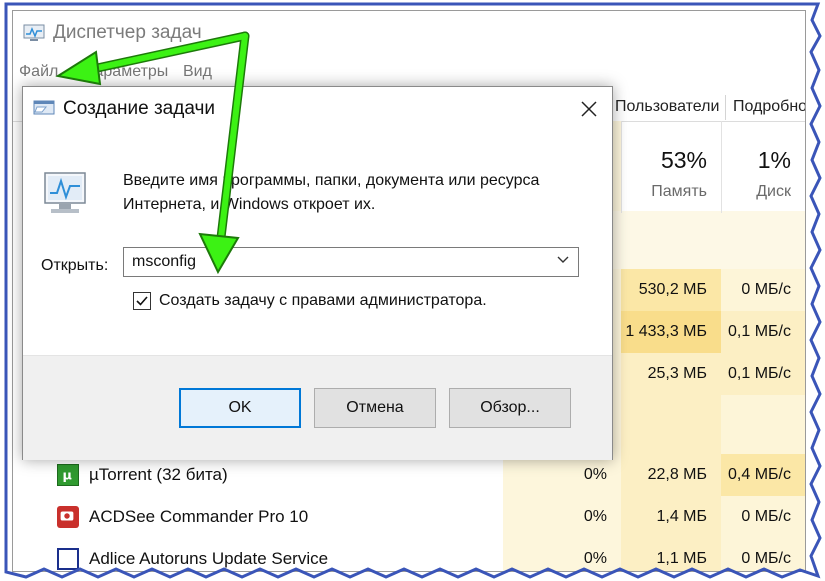 This screenshot has height=581, width=825. I want to click on disk-percent: 1%, so click(774, 160).